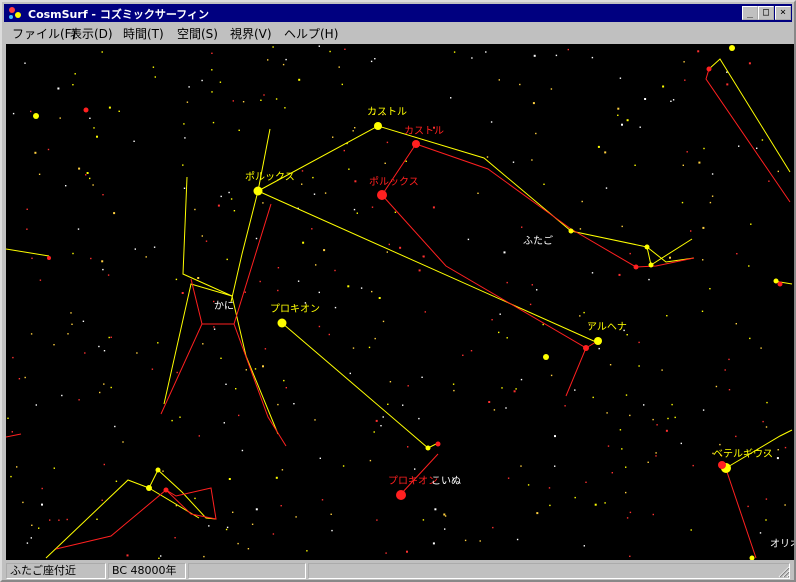  Describe the element at coordinates (398, 13) in the screenshot. I see `title-bar: CosmSurf - コズミックサーフィン _ □ ×` at that location.